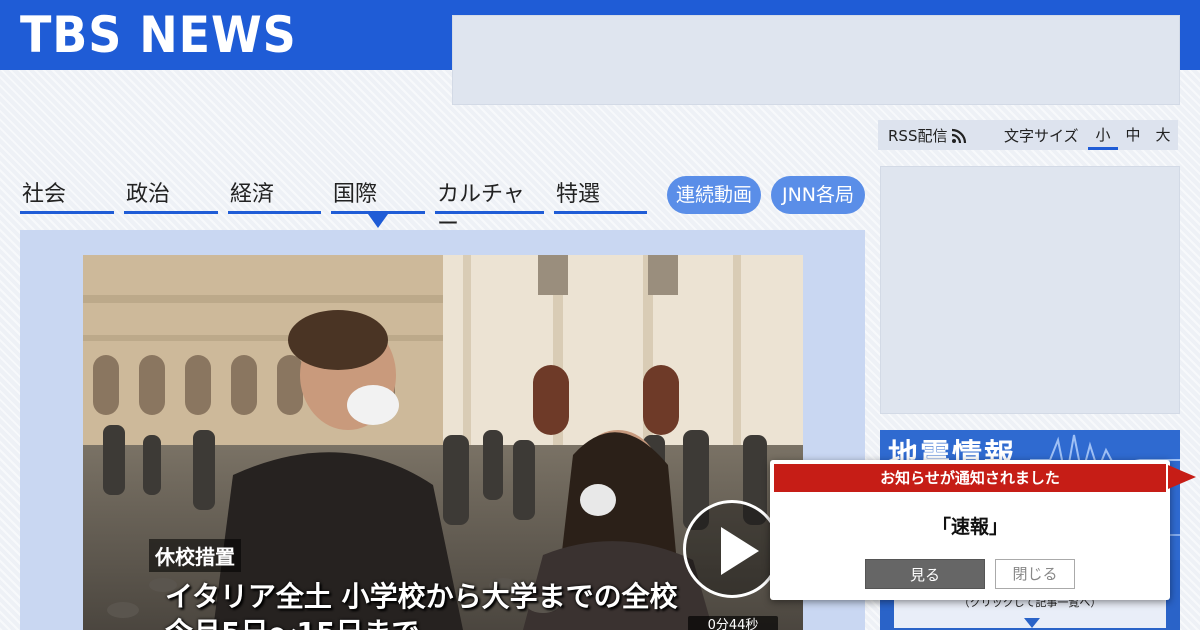  I want to click on notification-popup: お知らせが通知されました 「速報」 見る 閉じる, so click(970, 530).